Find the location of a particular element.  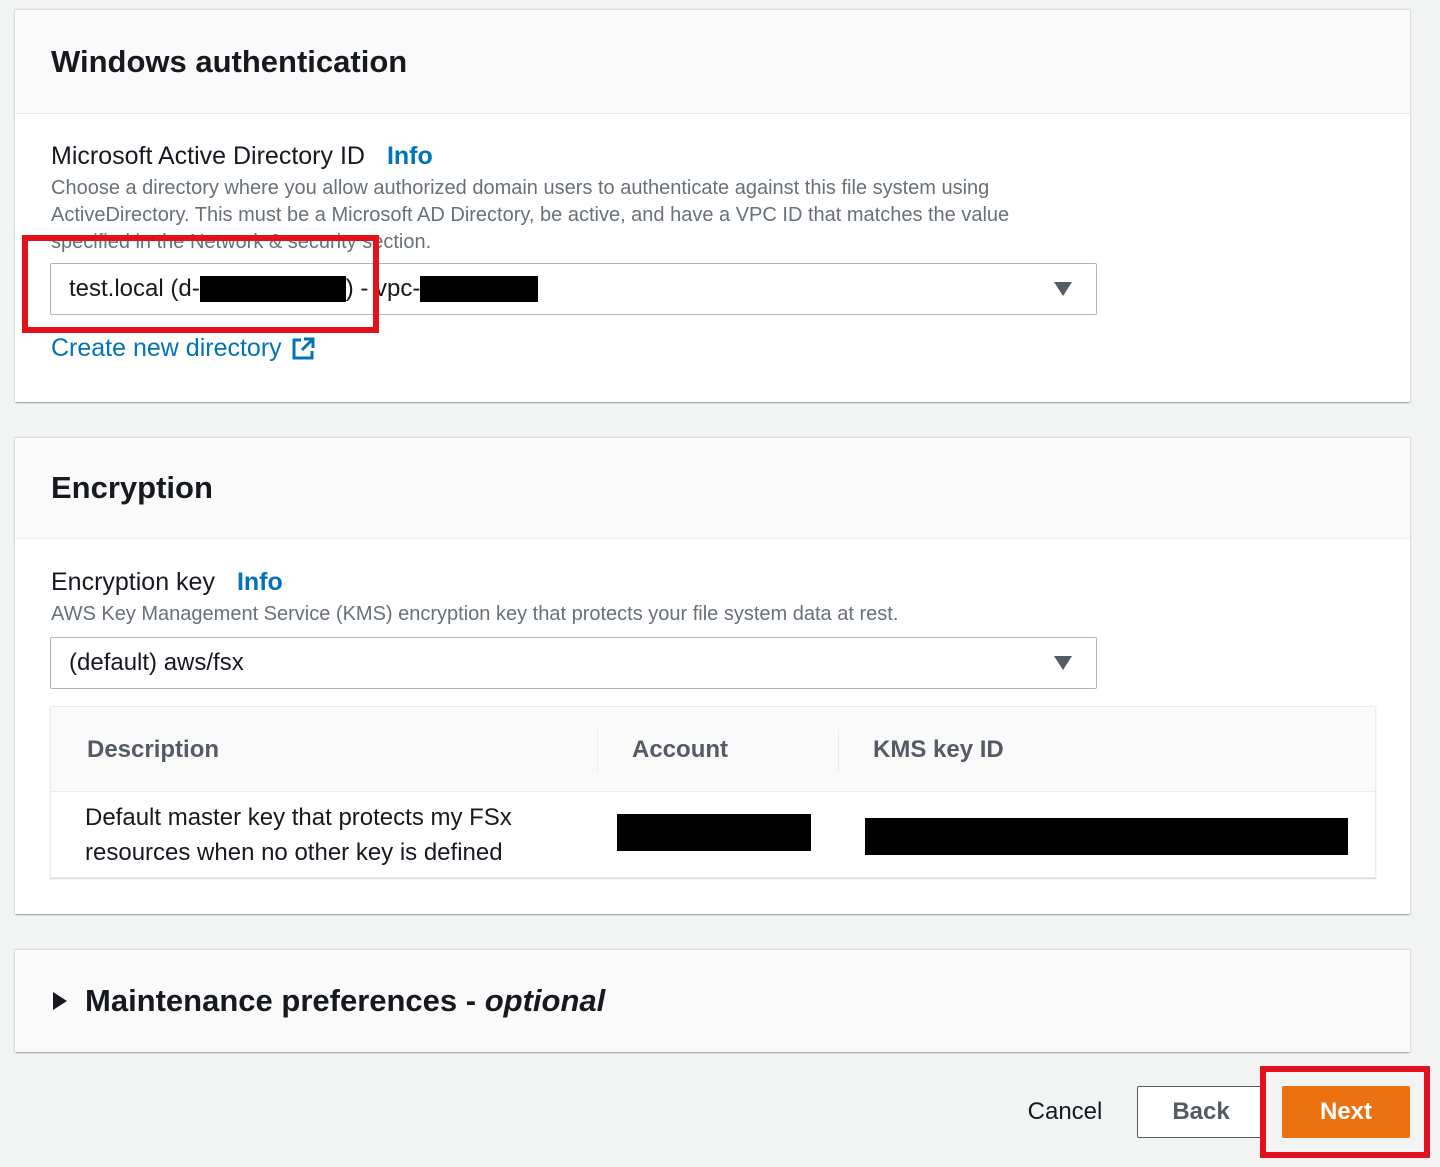

encryption-key-label: Encryption key Info is located at coordinates (167, 582).